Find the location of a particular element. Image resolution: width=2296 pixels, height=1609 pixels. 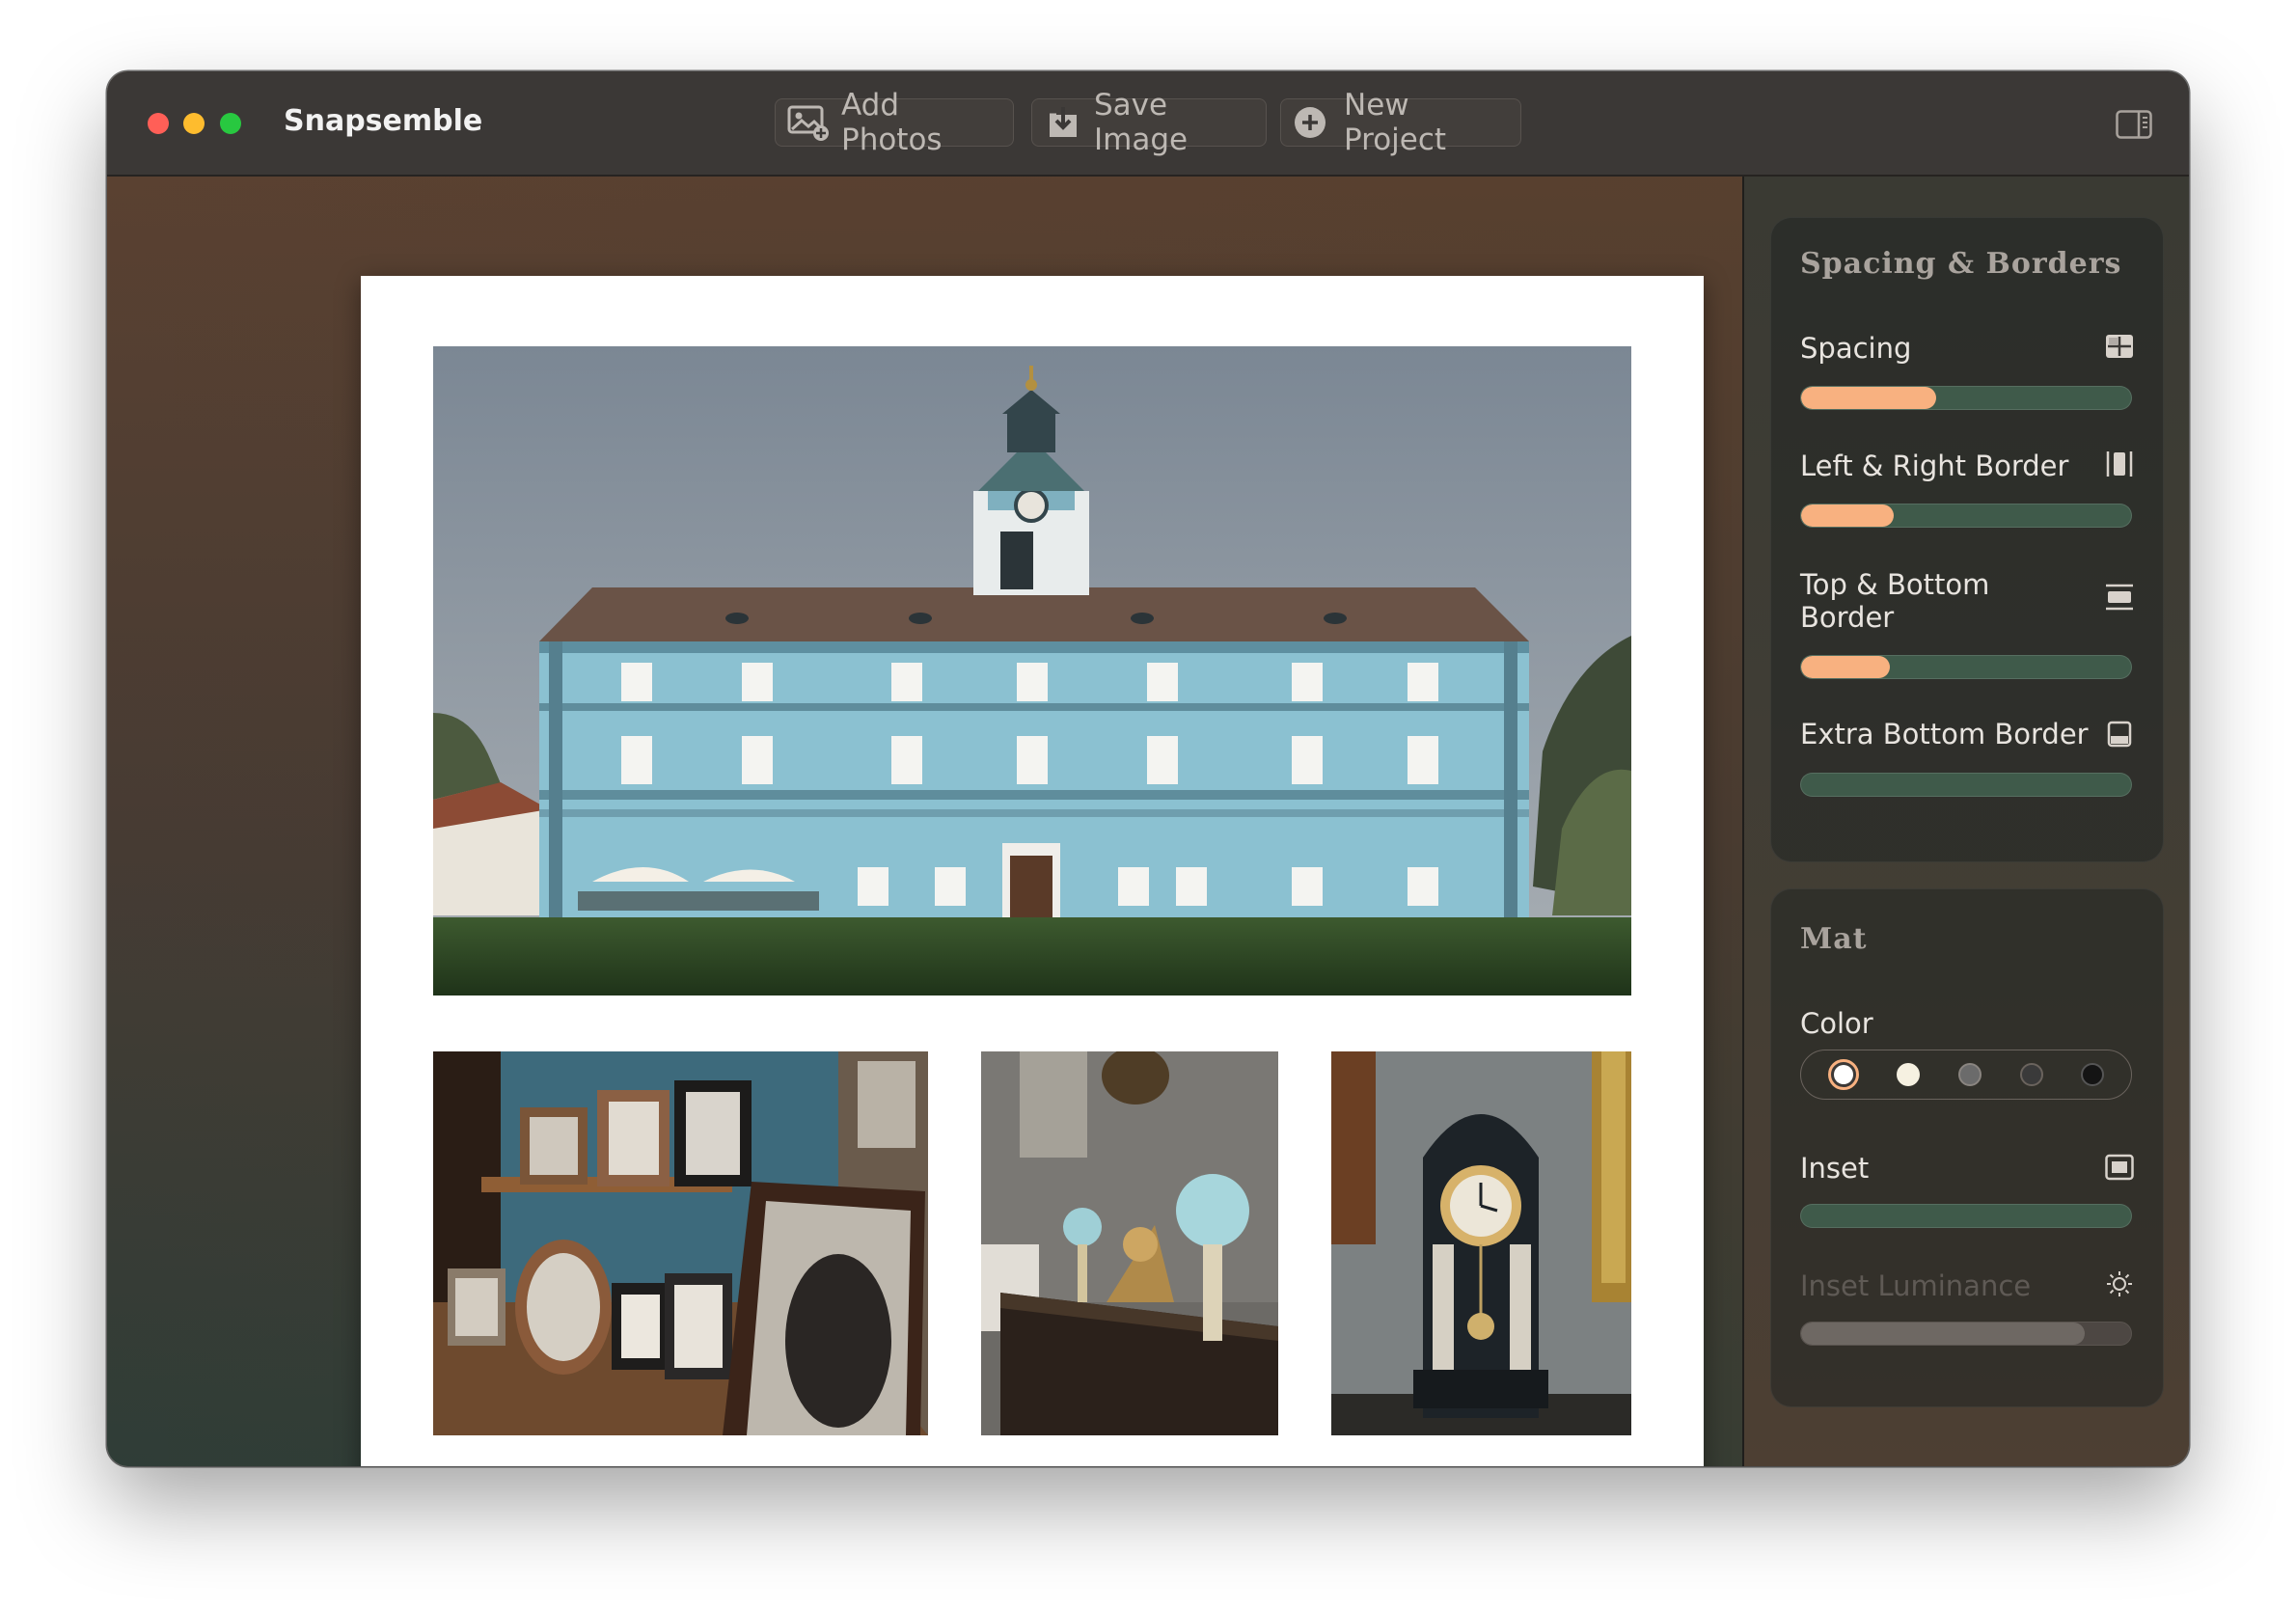

add-photos-button: Add Photos is located at coordinates (894, 122).